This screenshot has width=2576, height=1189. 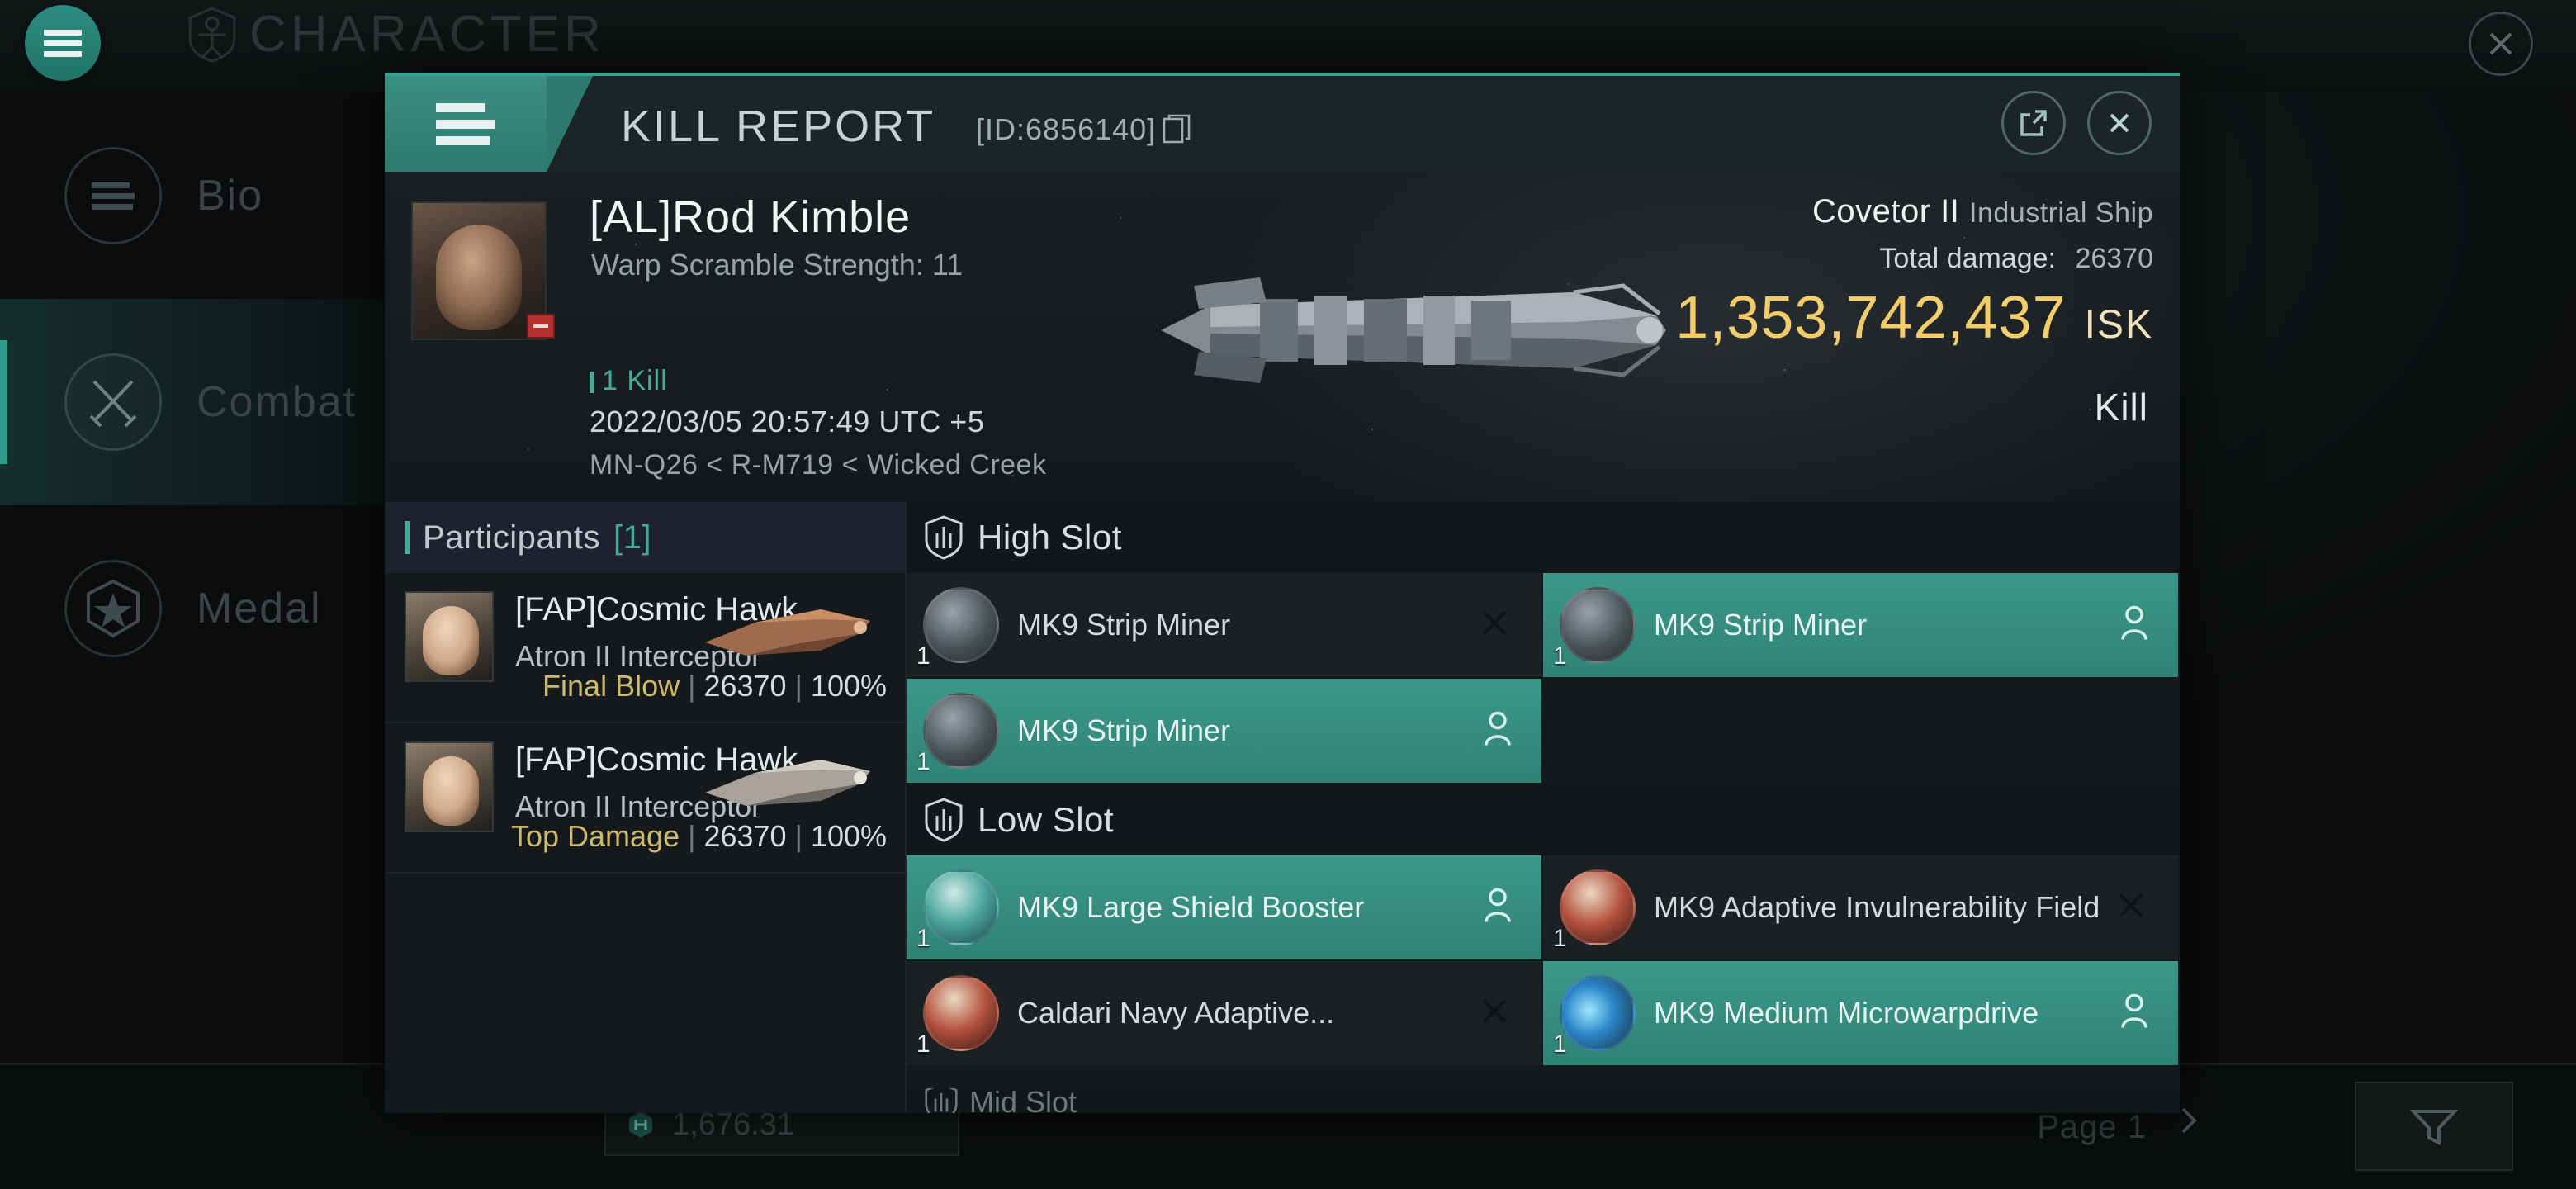 I want to click on report-id-label: [ID:6856140], so click(x=1066, y=129).